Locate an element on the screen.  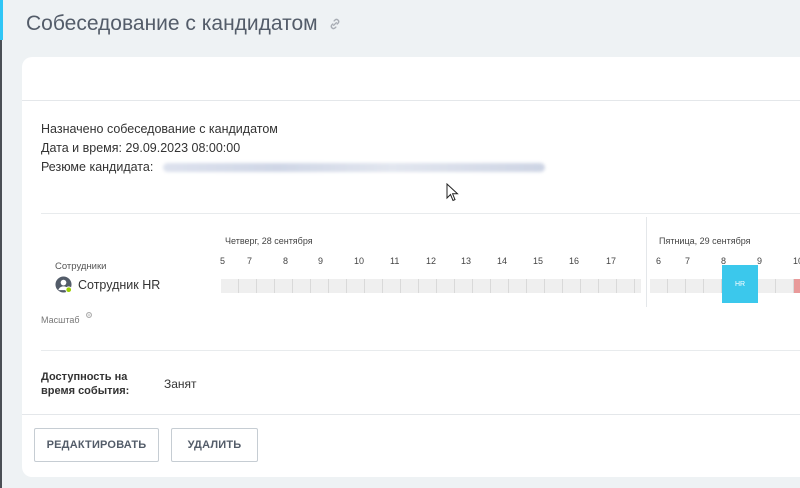
employee-name: Сотрудник HR is located at coordinates (119, 285).